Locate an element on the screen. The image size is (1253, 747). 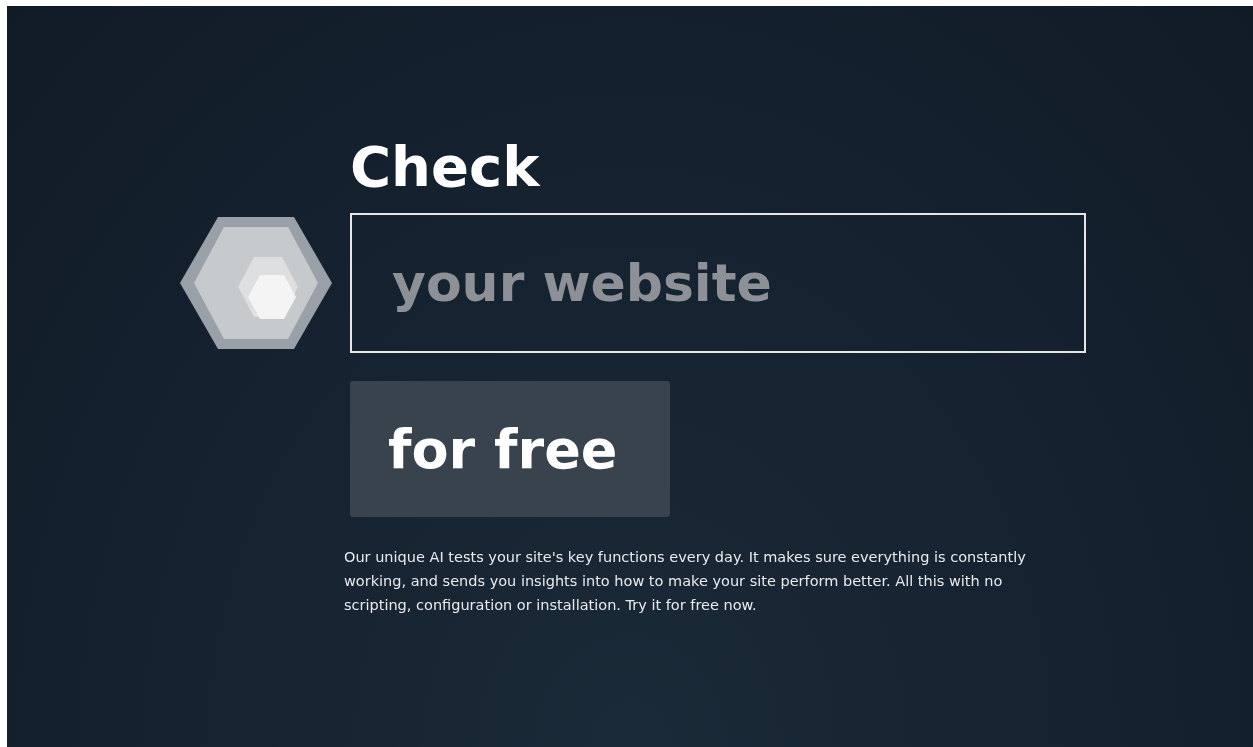
description-text: Our unique AI tests your site's key functions every day. It makes sure everything is constantly working, and sends you insights into how to make your site perform better. All this with no scripting, configuration or installation. Try it for free now. is located at coordinates (685, 581).